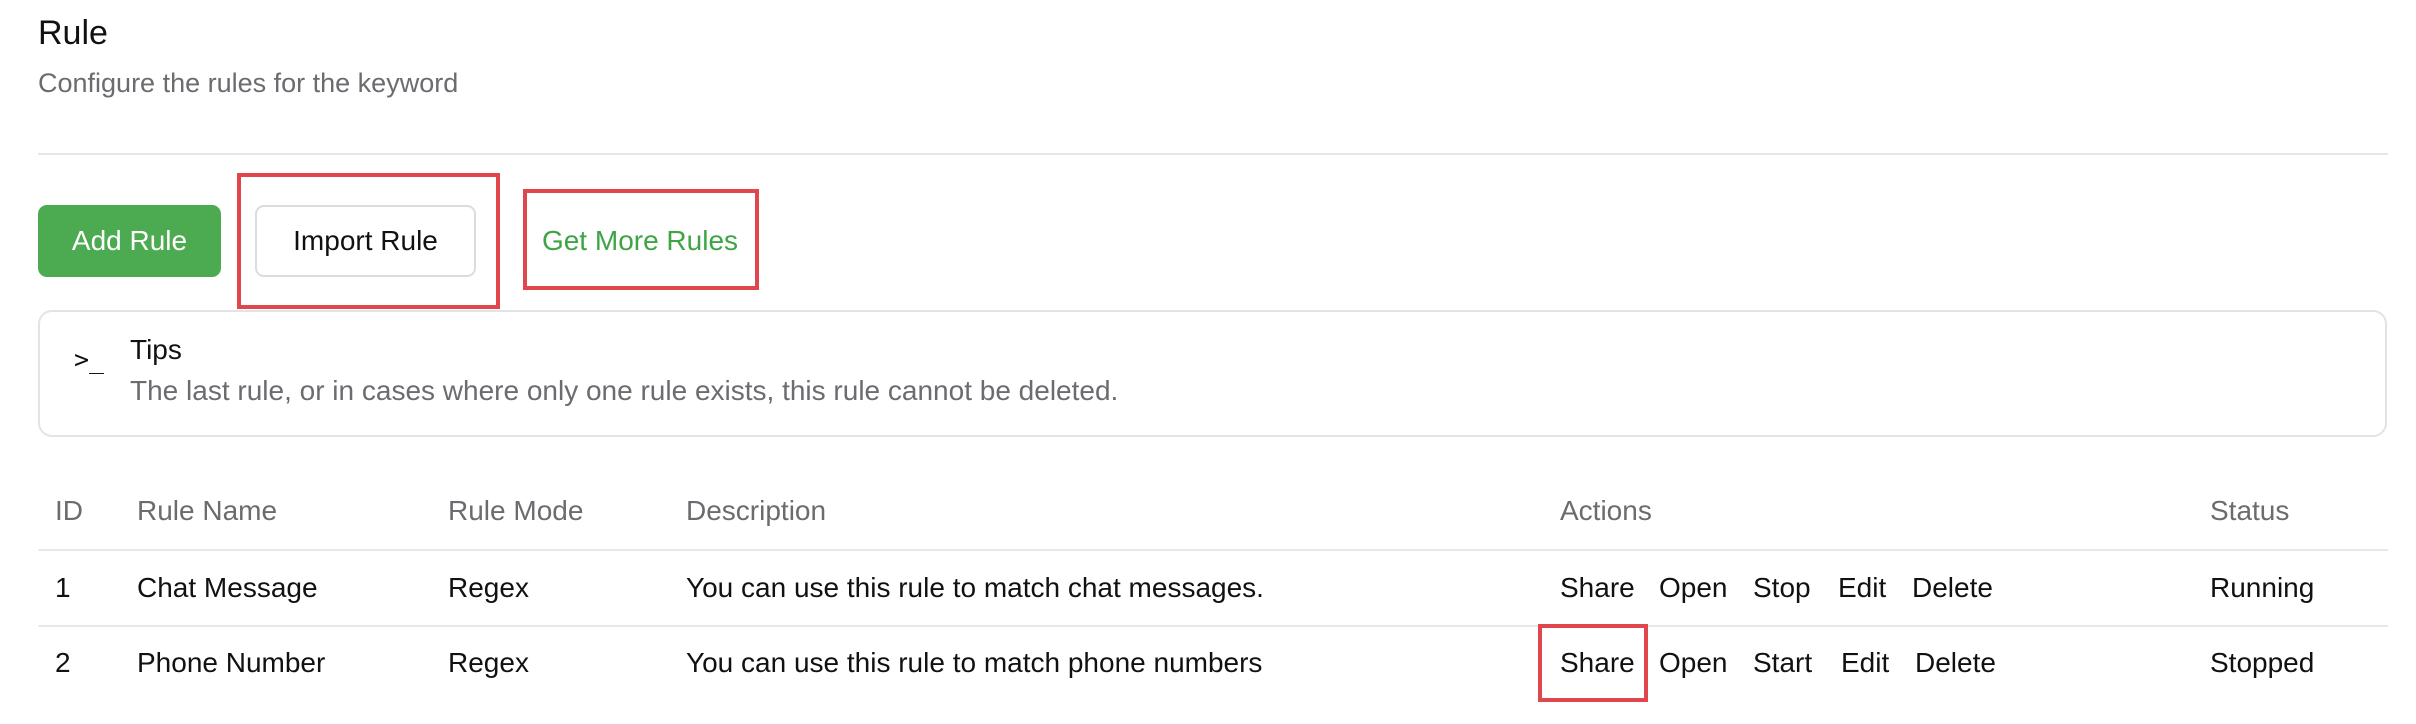  What do you see at coordinates (1213, 626) in the screenshot?
I see `row-divider` at bounding box center [1213, 626].